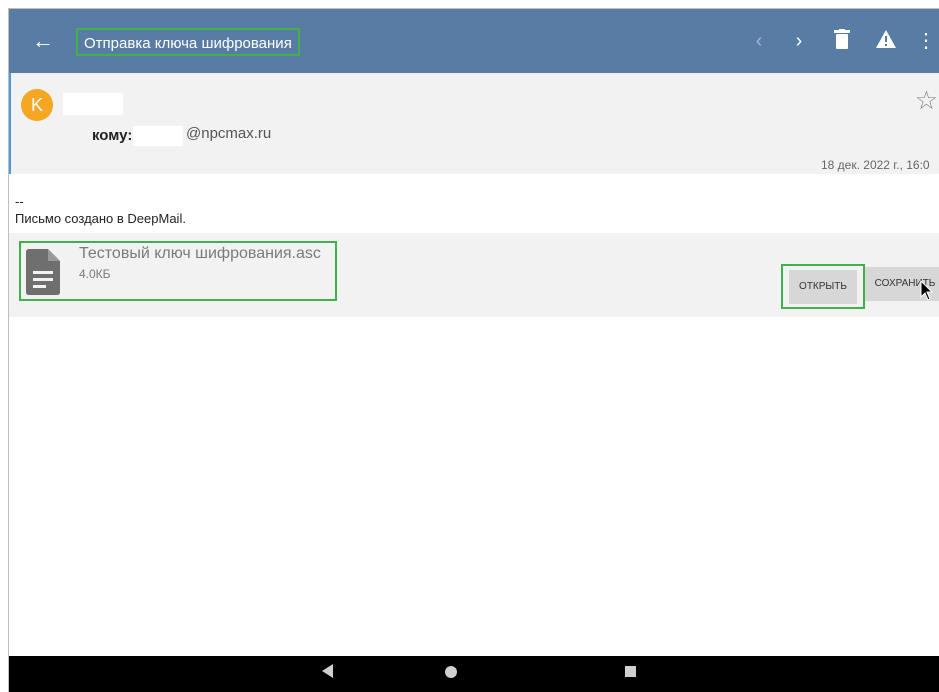 Image resolution: width=939 pixels, height=692 pixels. Describe the element at coordinates (842, 41) in the screenshot. I see `trash-icon` at that location.